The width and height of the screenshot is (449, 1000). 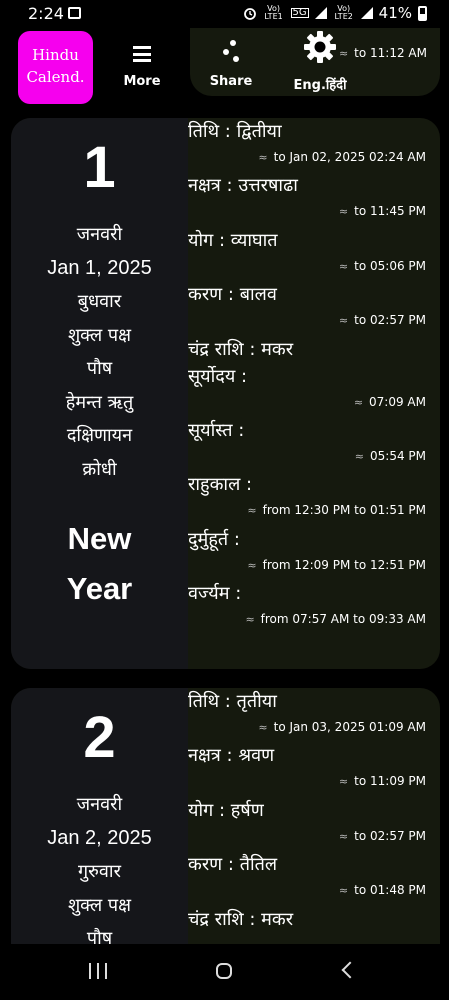 What do you see at coordinates (299, 12) in the screenshot?
I see `network-label: 5G` at bounding box center [299, 12].